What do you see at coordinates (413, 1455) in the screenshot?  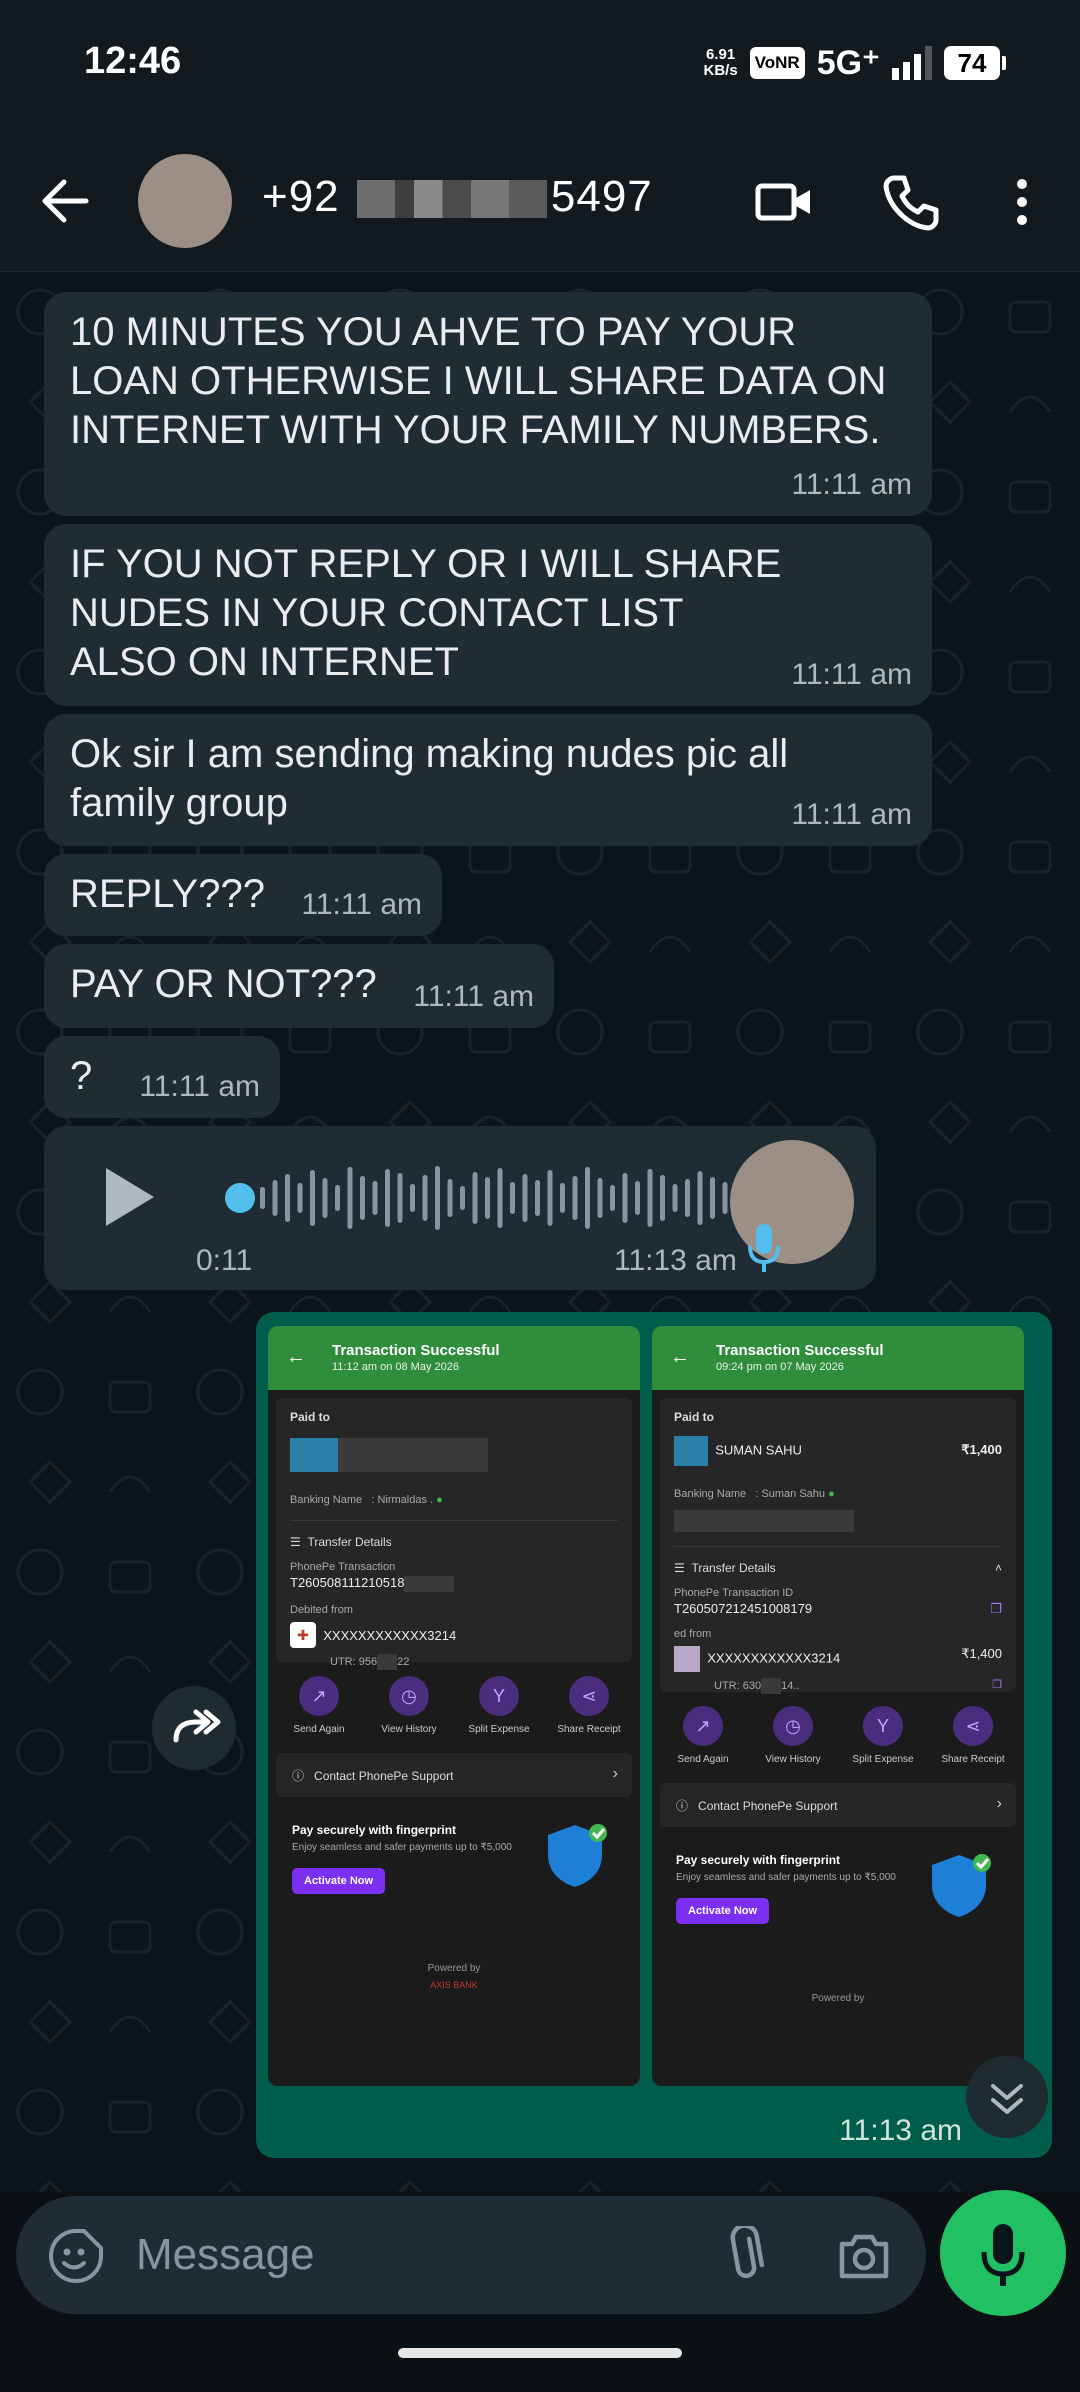 I see `redacted-block` at bounding box center [413, 1455].